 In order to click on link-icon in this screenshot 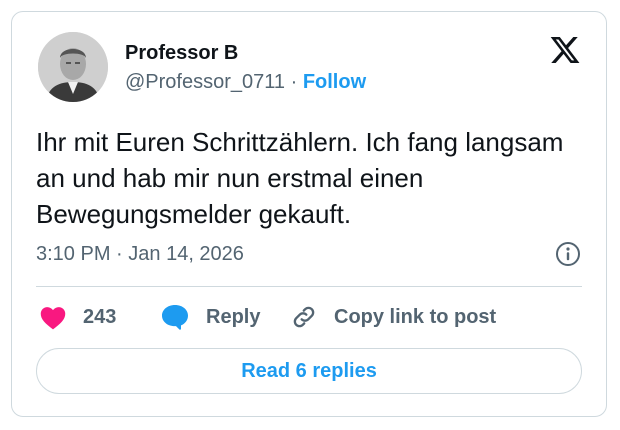, I will do `click(304, 317)`.